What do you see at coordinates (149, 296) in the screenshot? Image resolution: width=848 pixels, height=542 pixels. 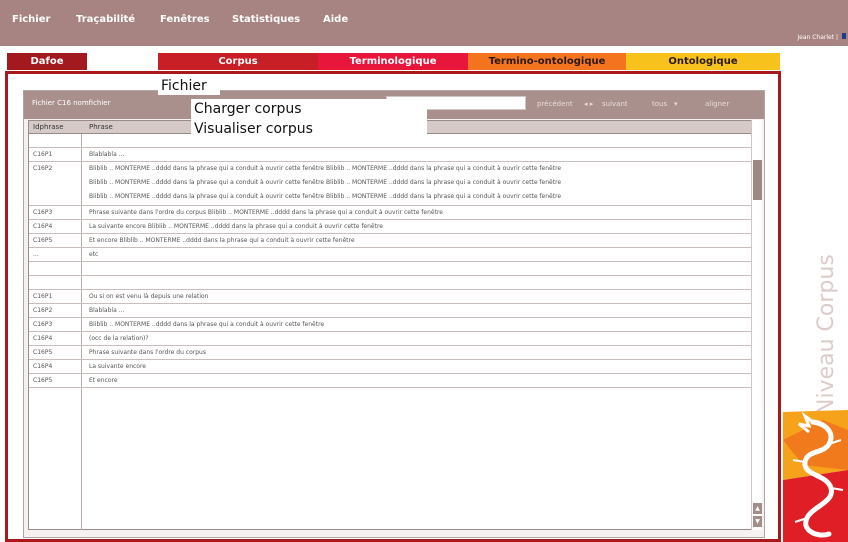 I see `row-phrase: Ou si on est venu là depuis une relation` at bounding box center [149, 296].